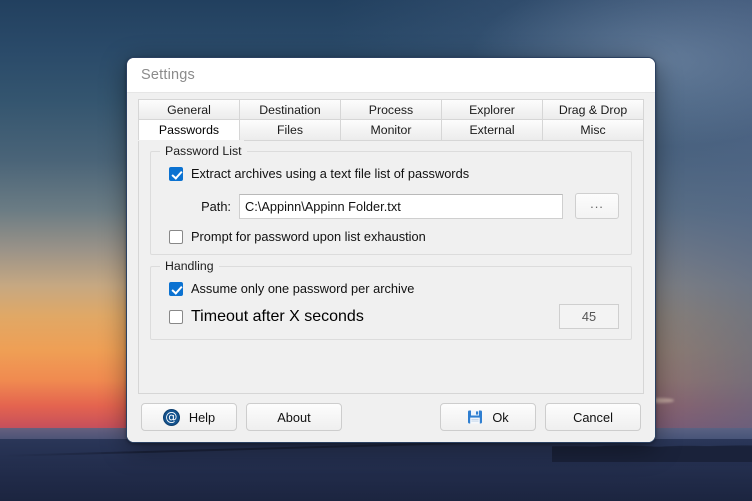  I want to click on tab-passwords: Passwords, so click(188, 130).